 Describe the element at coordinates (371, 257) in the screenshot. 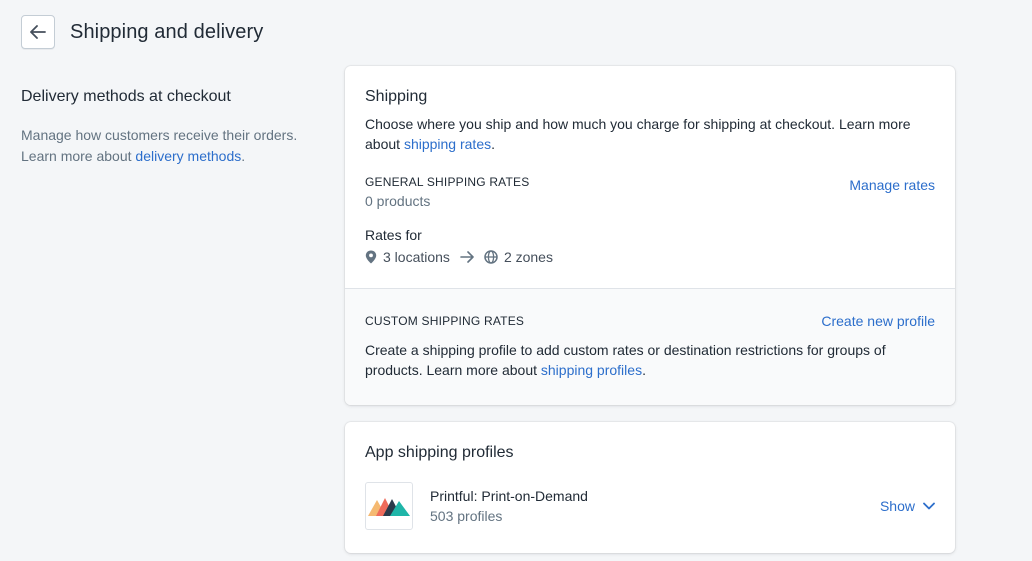

I see `location-pin-icon` at that location.